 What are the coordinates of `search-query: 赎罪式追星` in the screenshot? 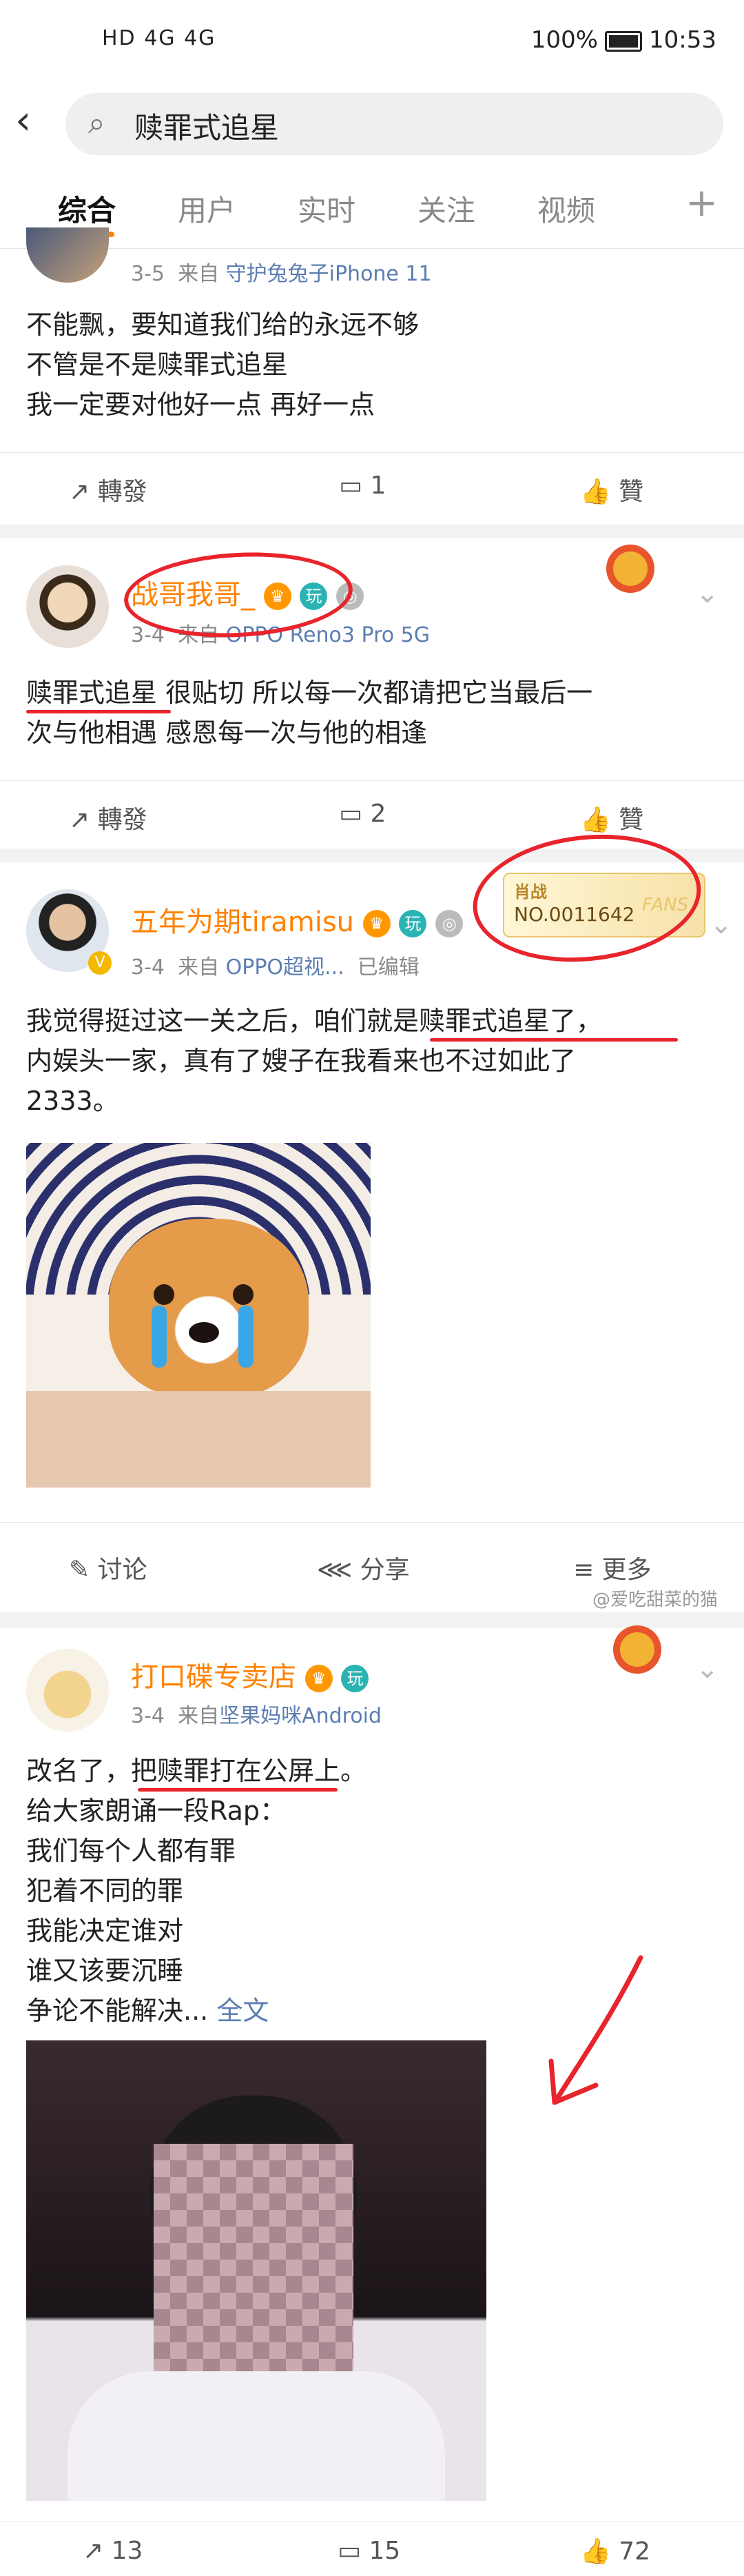 It's located at (206, 126).